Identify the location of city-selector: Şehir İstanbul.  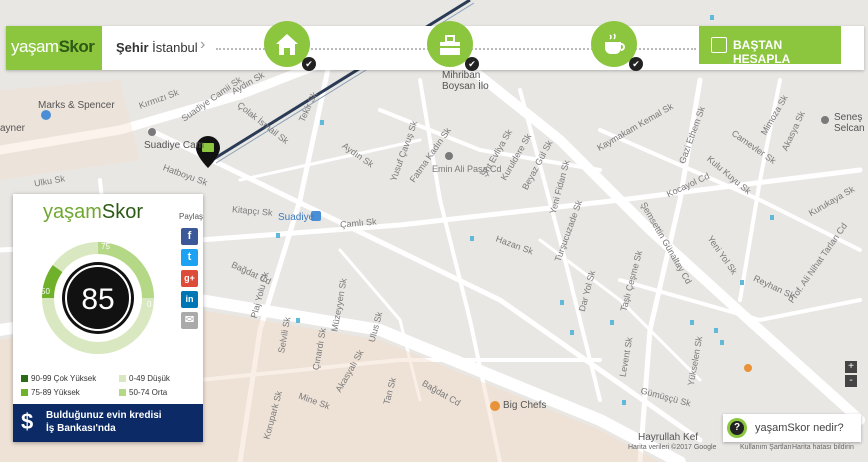
(157, 47).